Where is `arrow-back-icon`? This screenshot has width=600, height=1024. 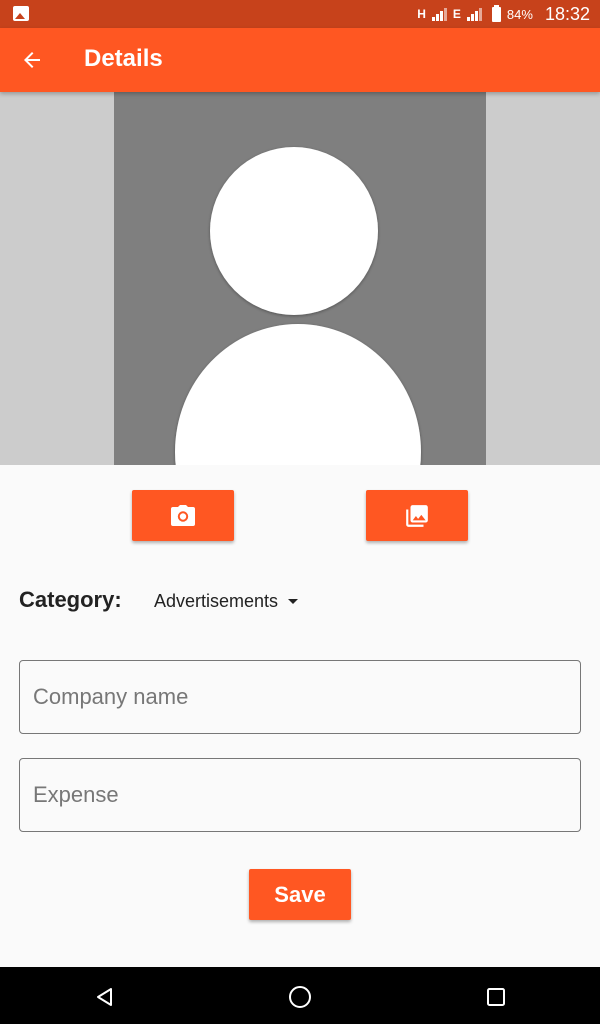
arrow-back-icon is located at coordinates (32, 60).